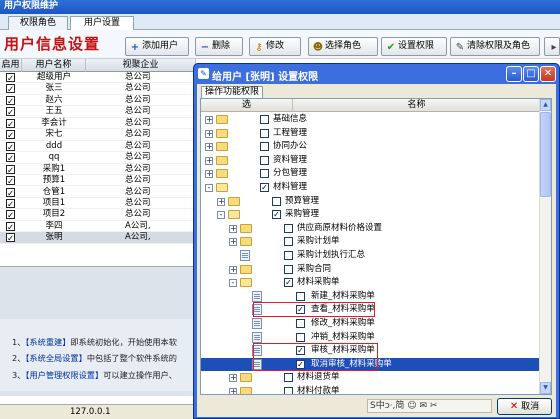  I want to click on tree-node: + 工程管理, so click(370, 134).